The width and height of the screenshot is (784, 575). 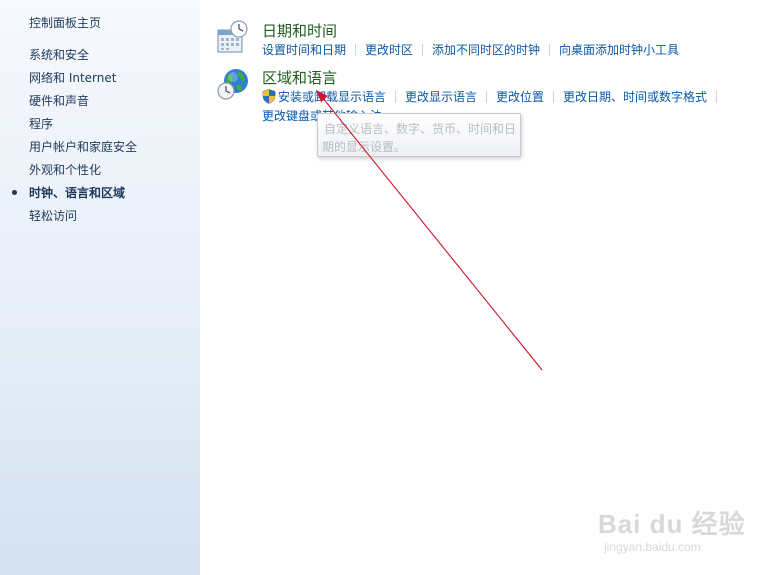 I want to click on sidebar-item-clock-language-region: 时钟、语言和区域, so click(x=100, y=195).